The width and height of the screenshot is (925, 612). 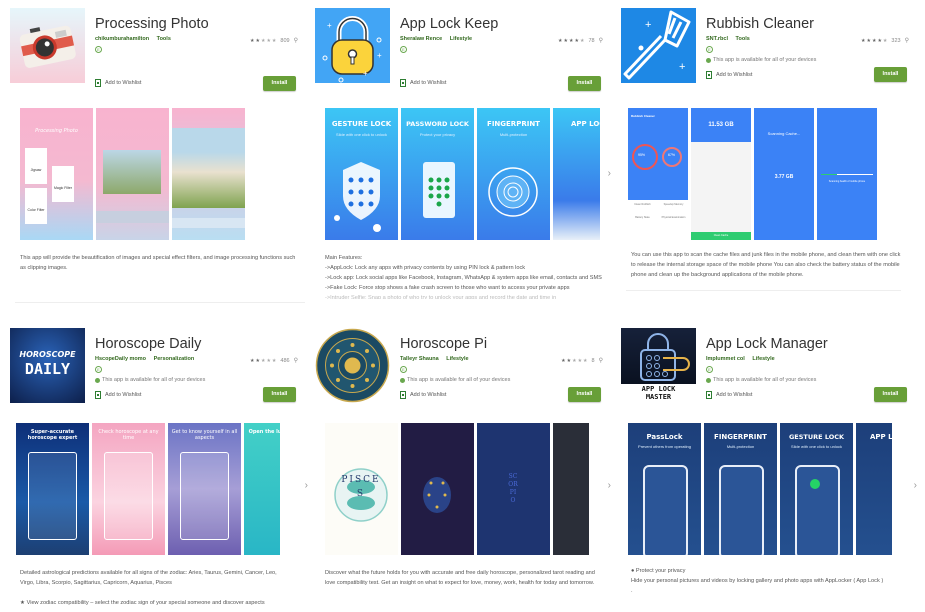 I want to click on grid-item: Physical Examination, so click(x=673, y=217).